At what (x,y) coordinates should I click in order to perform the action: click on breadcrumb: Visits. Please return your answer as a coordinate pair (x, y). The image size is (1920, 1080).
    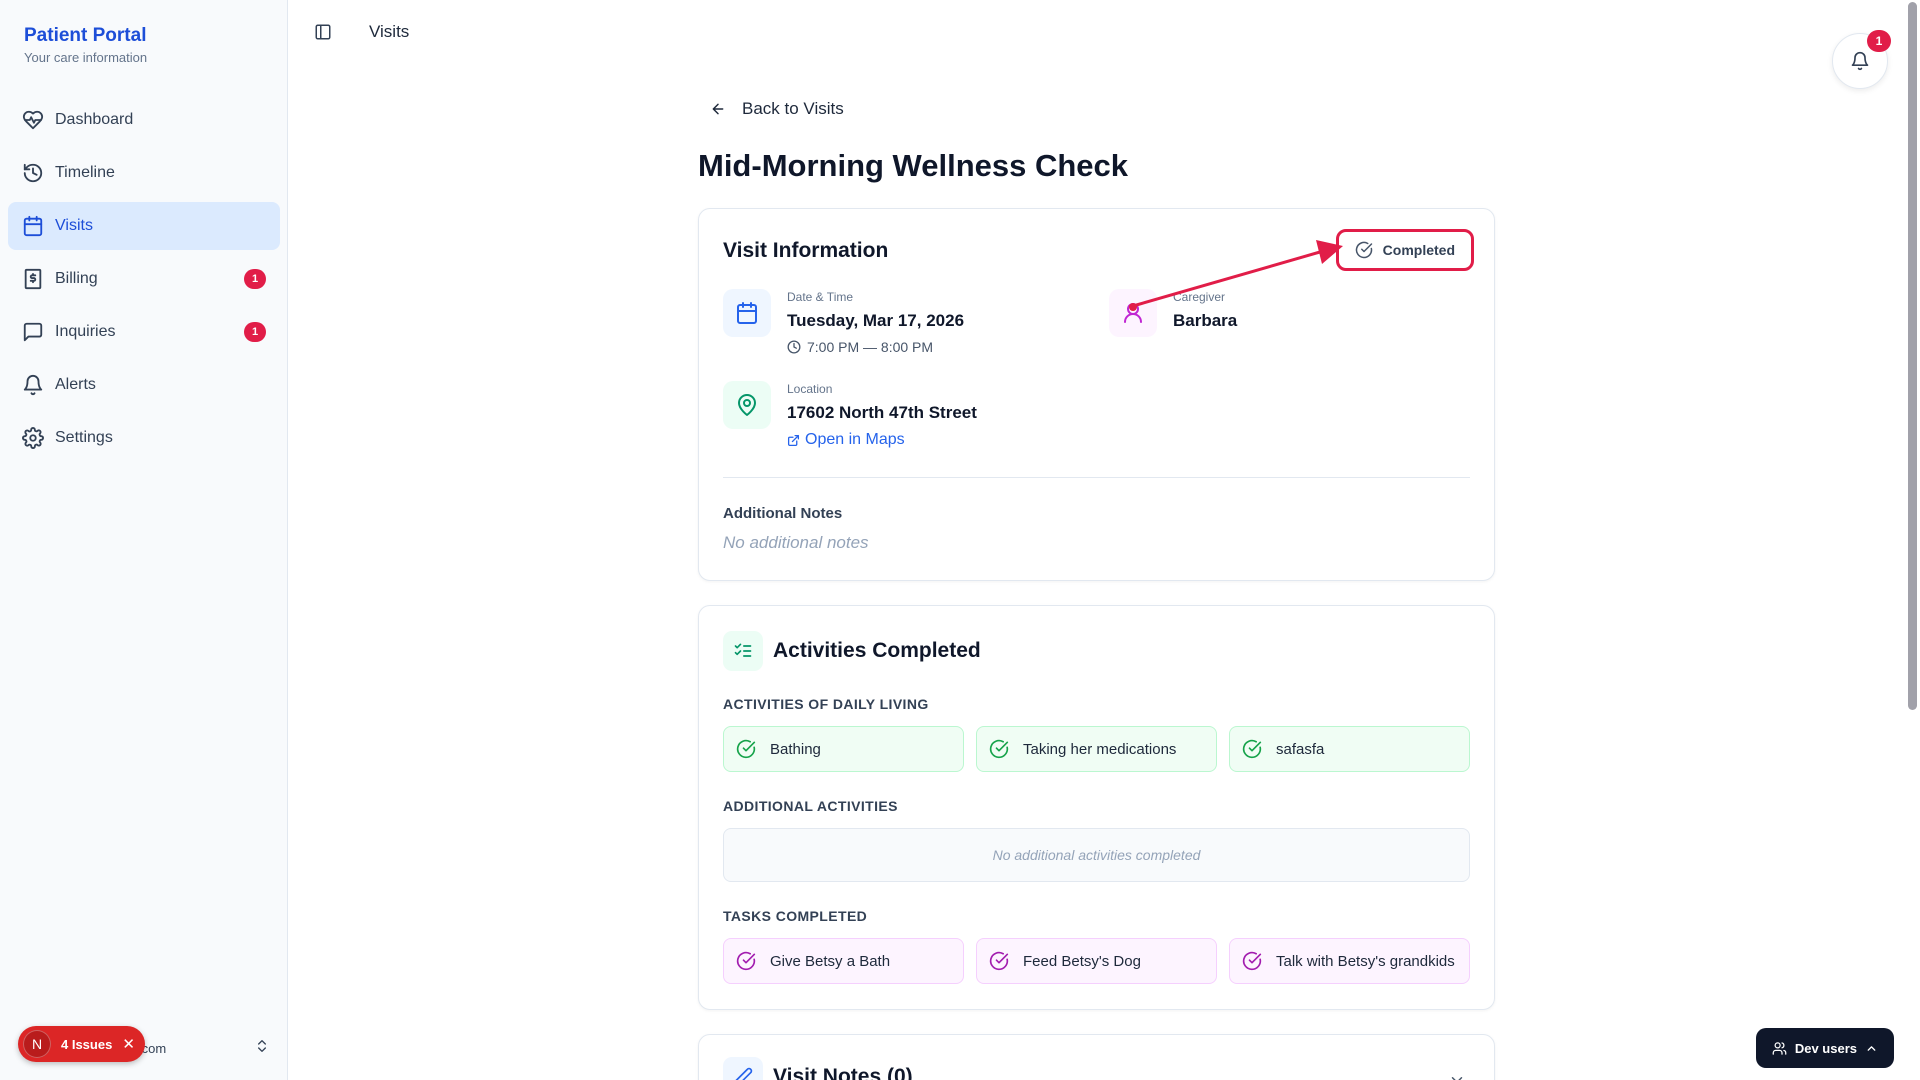
    Looking at the image, I should click on (389, 31).